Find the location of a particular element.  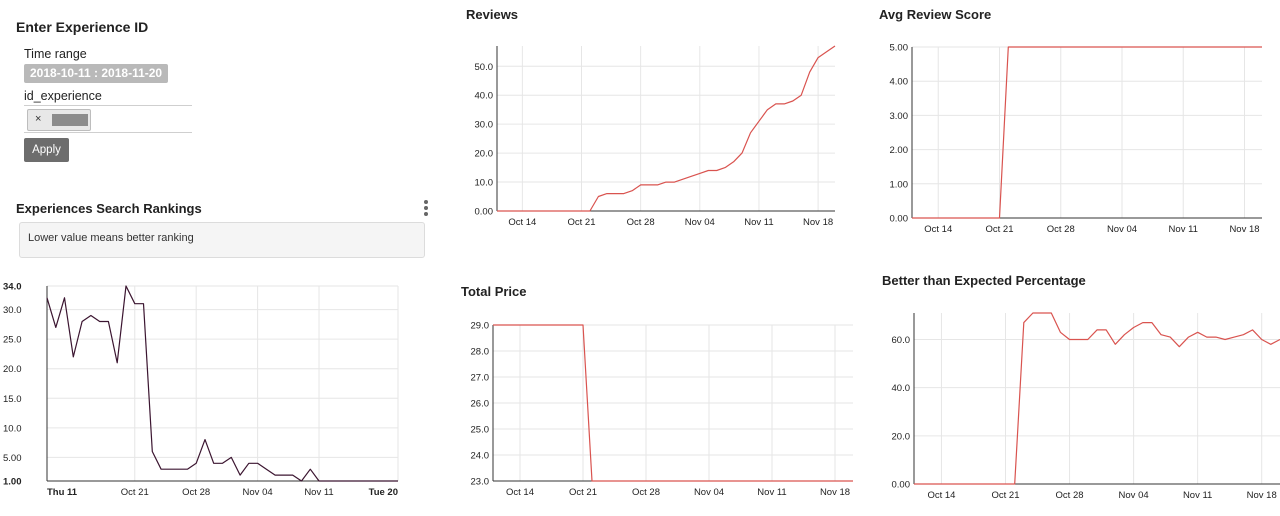

x-tick-label: Oct 28 is located at coordinates (1061, 229).